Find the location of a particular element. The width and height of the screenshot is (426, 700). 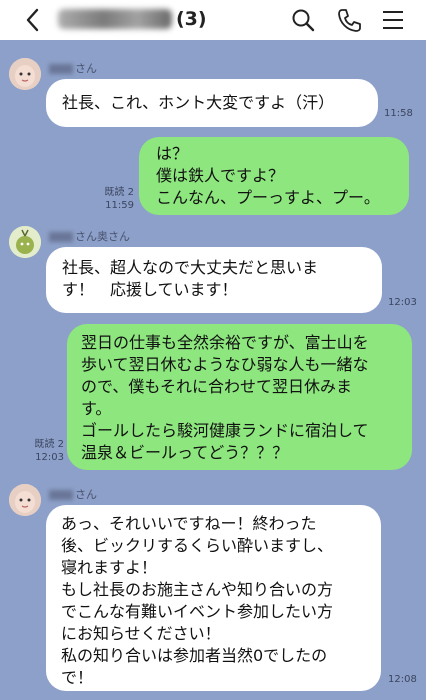

message-time: 11:58 is located at coordinates (398, 113).